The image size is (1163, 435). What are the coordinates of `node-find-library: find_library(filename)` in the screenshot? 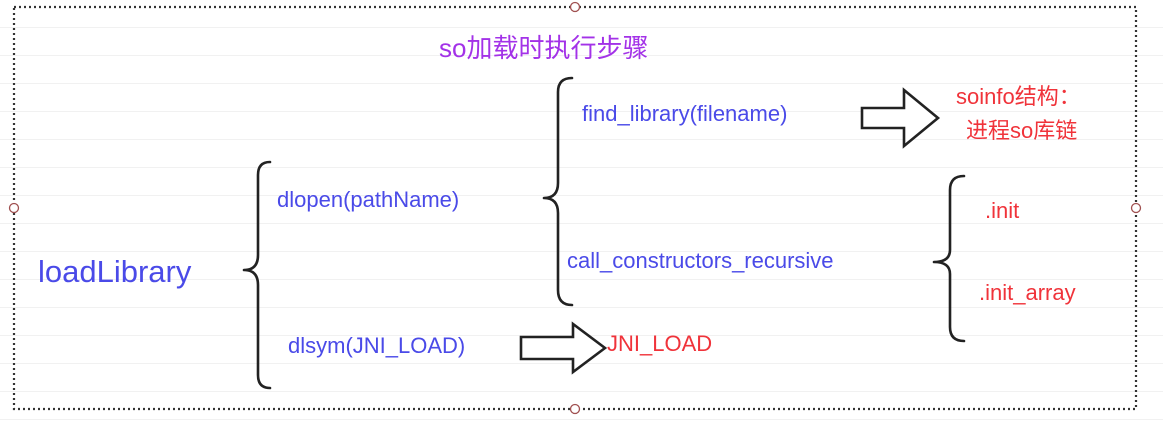 It's located at (685, 113).